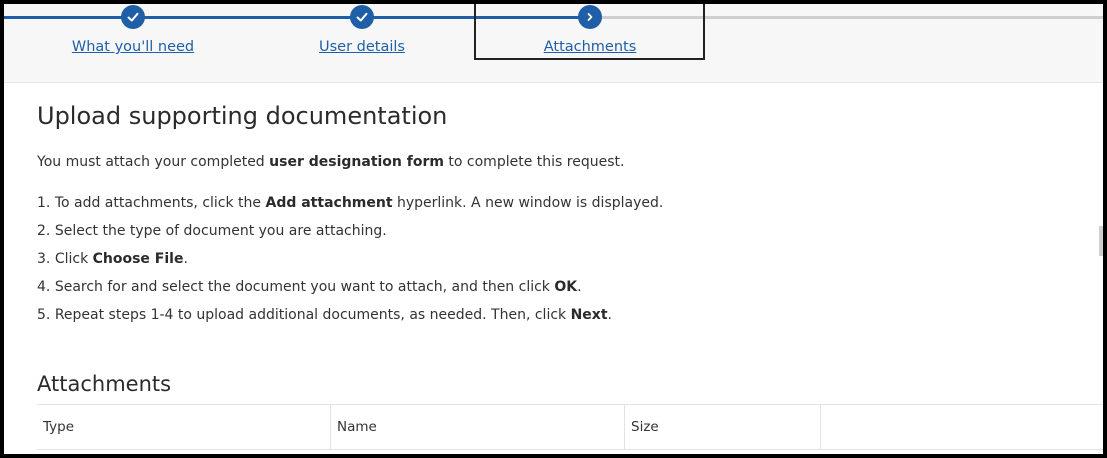 This screenshot has height=458, width=1107. I want to click on instruction-bold: OK, so click(566, 287).